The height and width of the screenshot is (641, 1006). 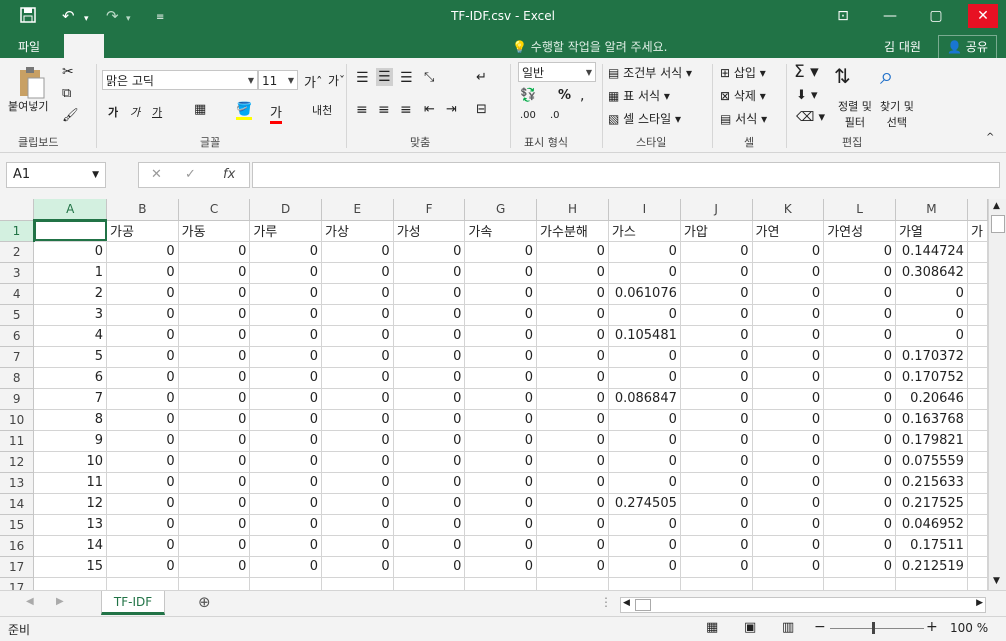 I want to click on format-painter-icon: 🖌, so click(x=70, y=115).